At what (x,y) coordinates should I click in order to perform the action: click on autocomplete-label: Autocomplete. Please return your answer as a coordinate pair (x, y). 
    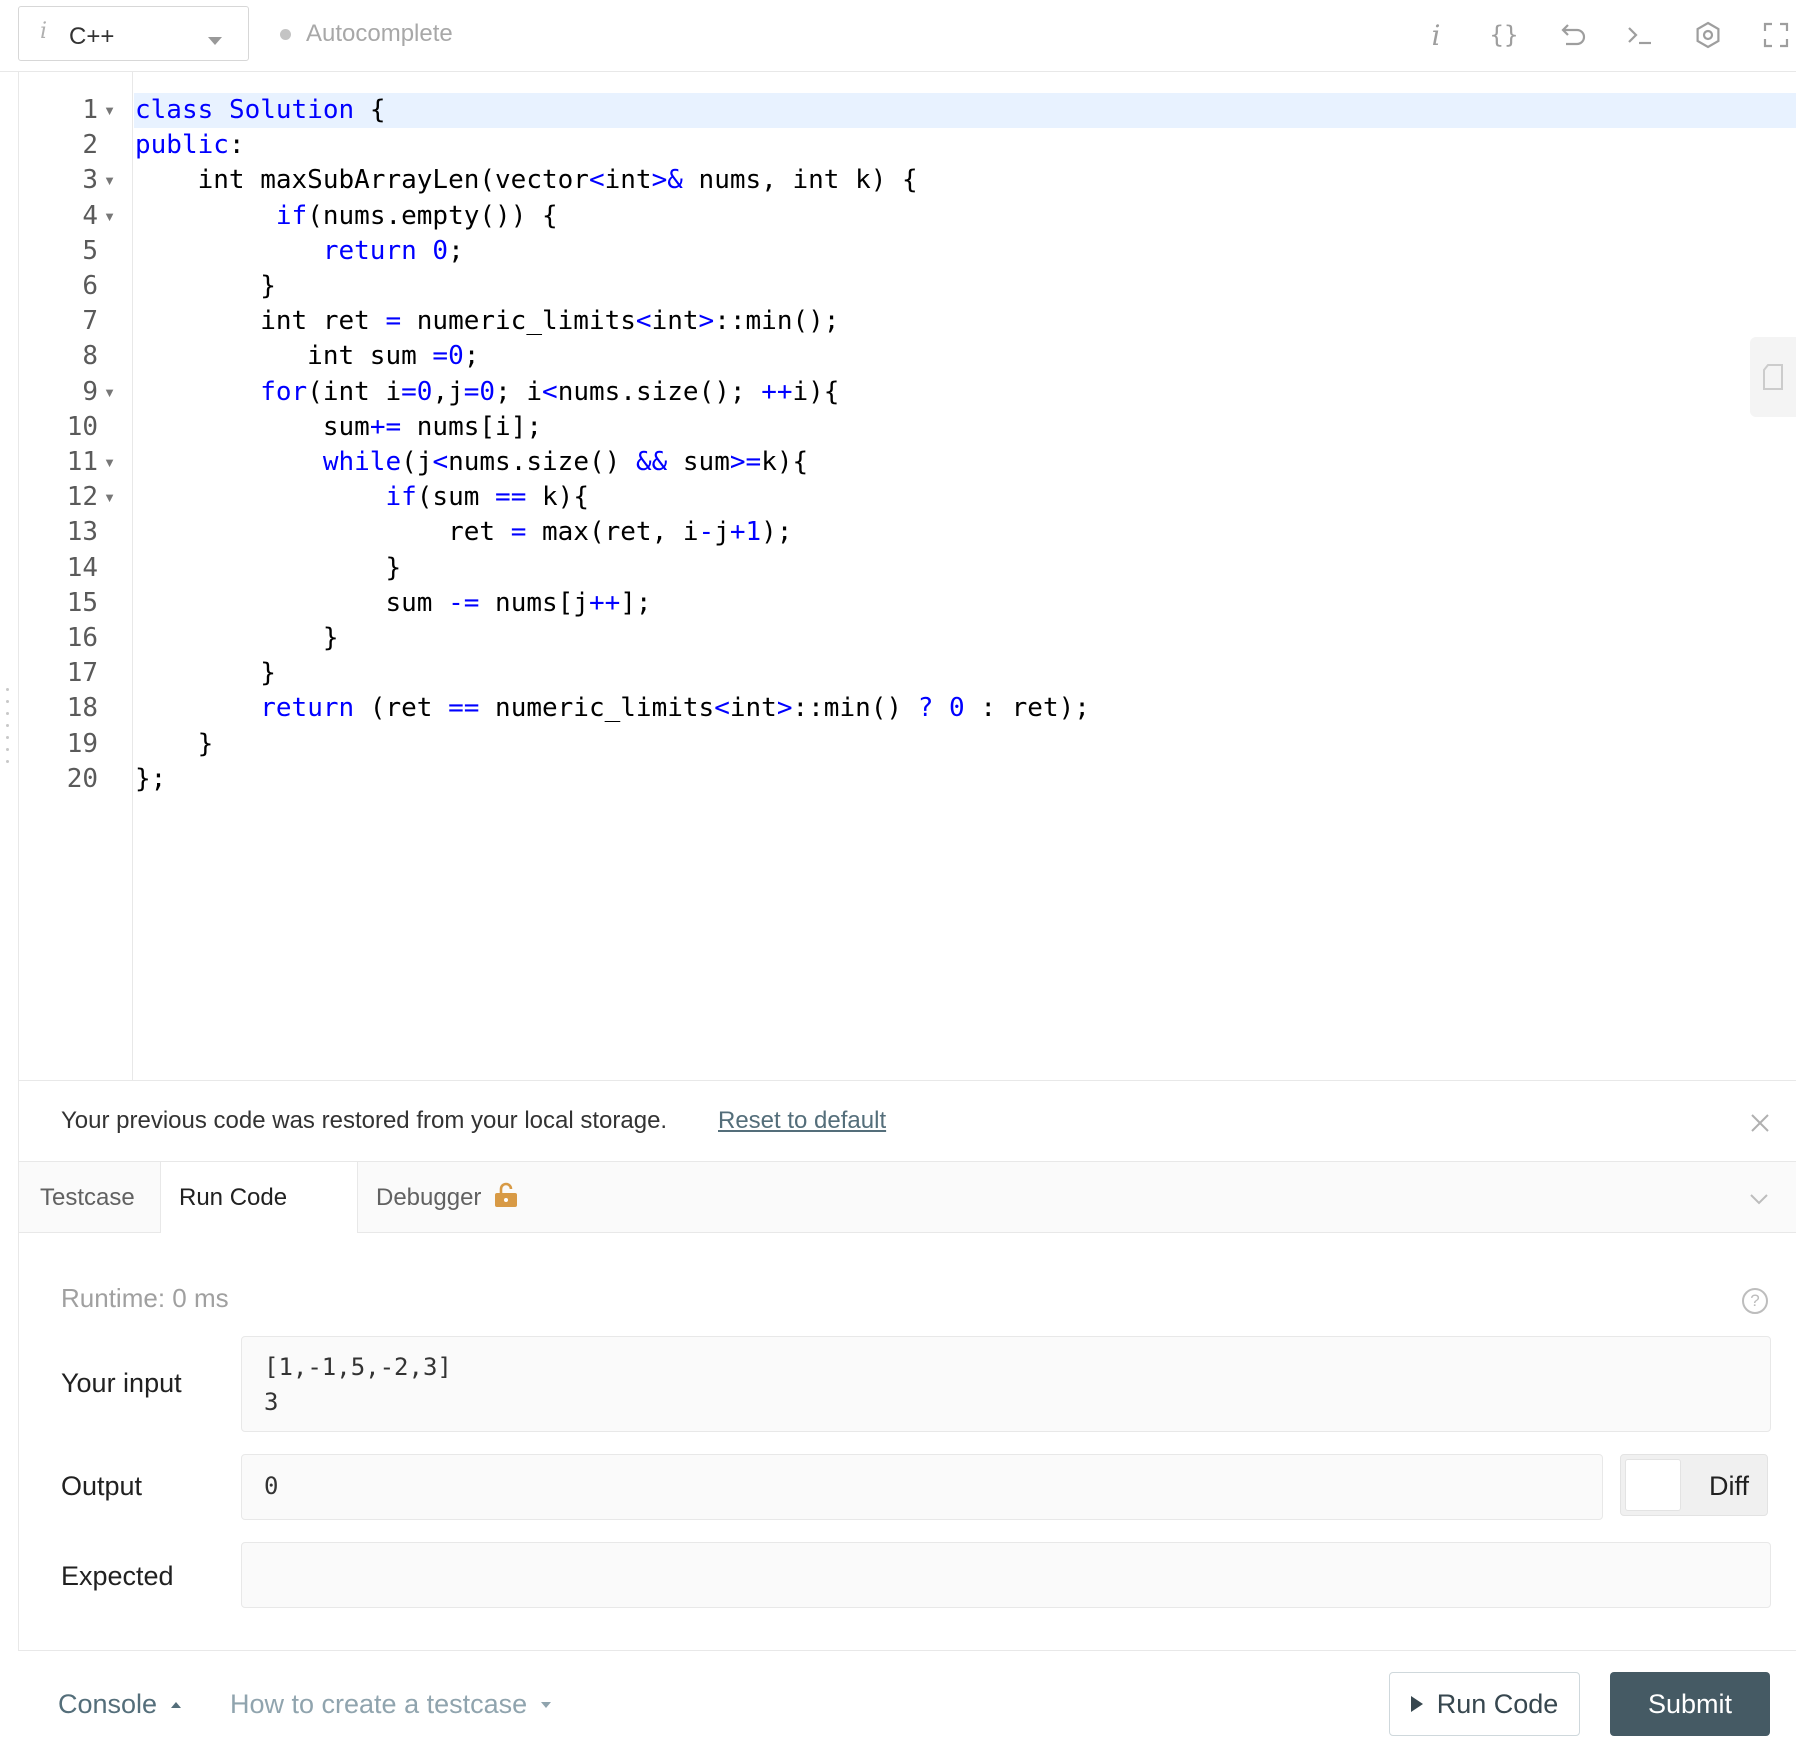
    Looking at the image, I should click on (379, 33).